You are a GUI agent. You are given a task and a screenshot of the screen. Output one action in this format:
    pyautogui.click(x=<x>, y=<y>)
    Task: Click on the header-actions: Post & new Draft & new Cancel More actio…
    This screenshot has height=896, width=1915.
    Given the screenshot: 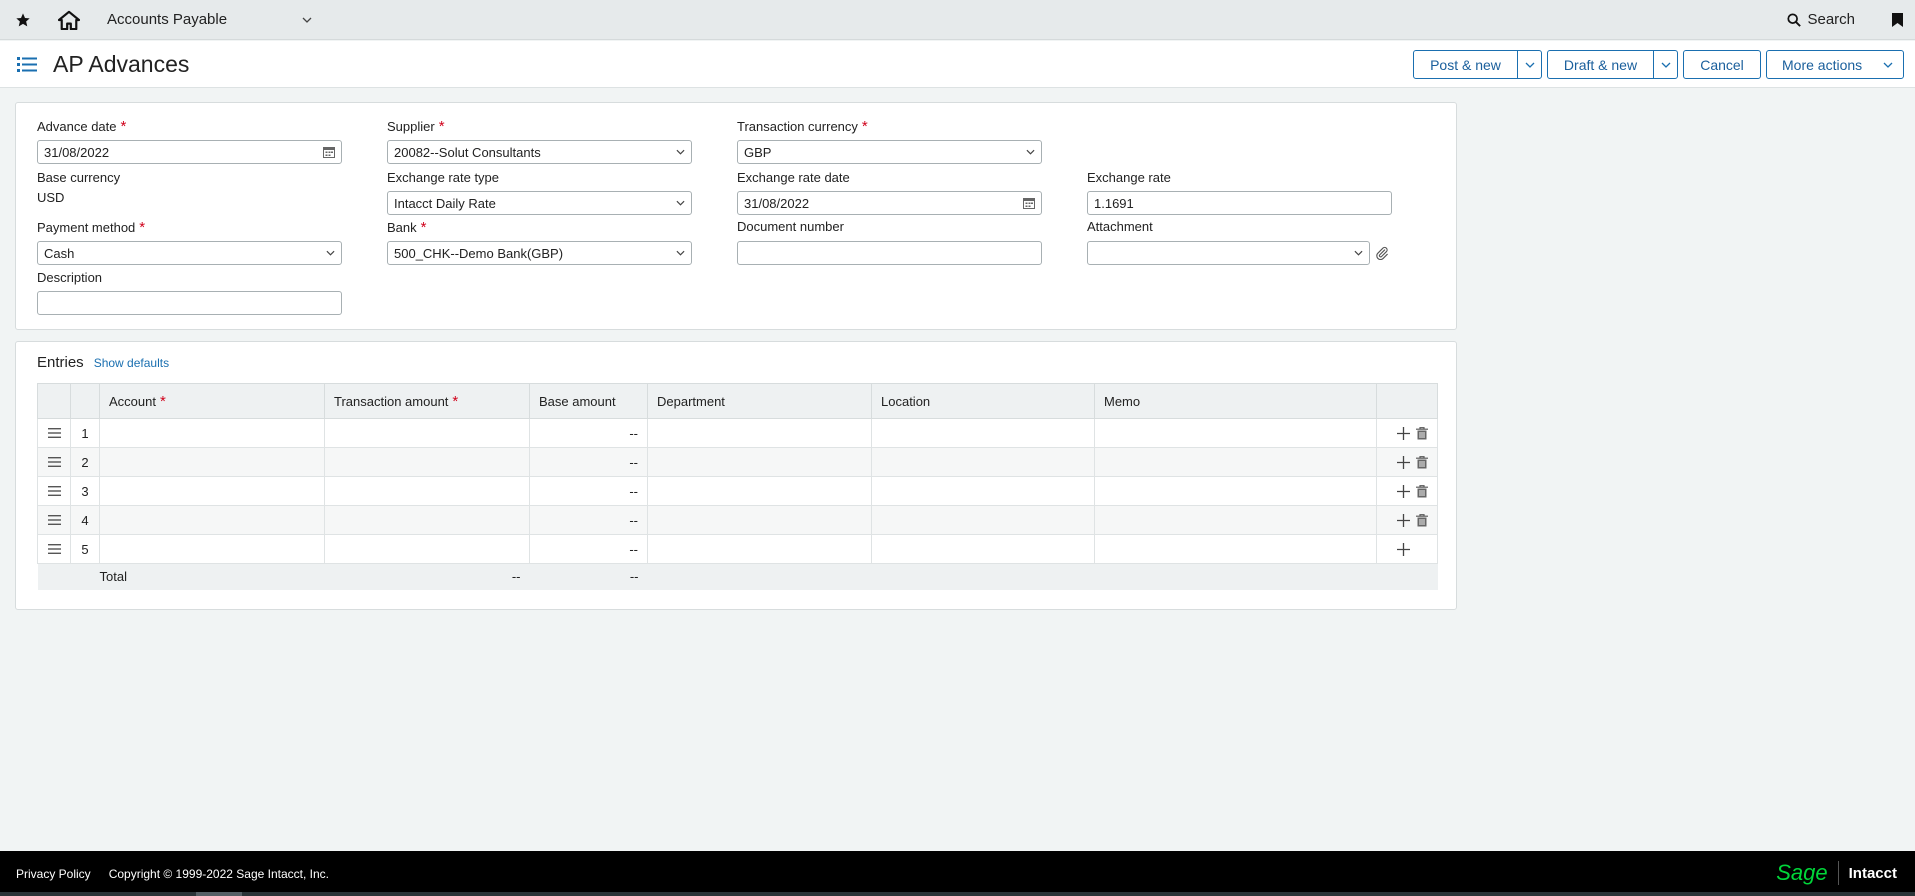 What is the action you would take?
    pyautogui.click(x=1658, y=64)
    